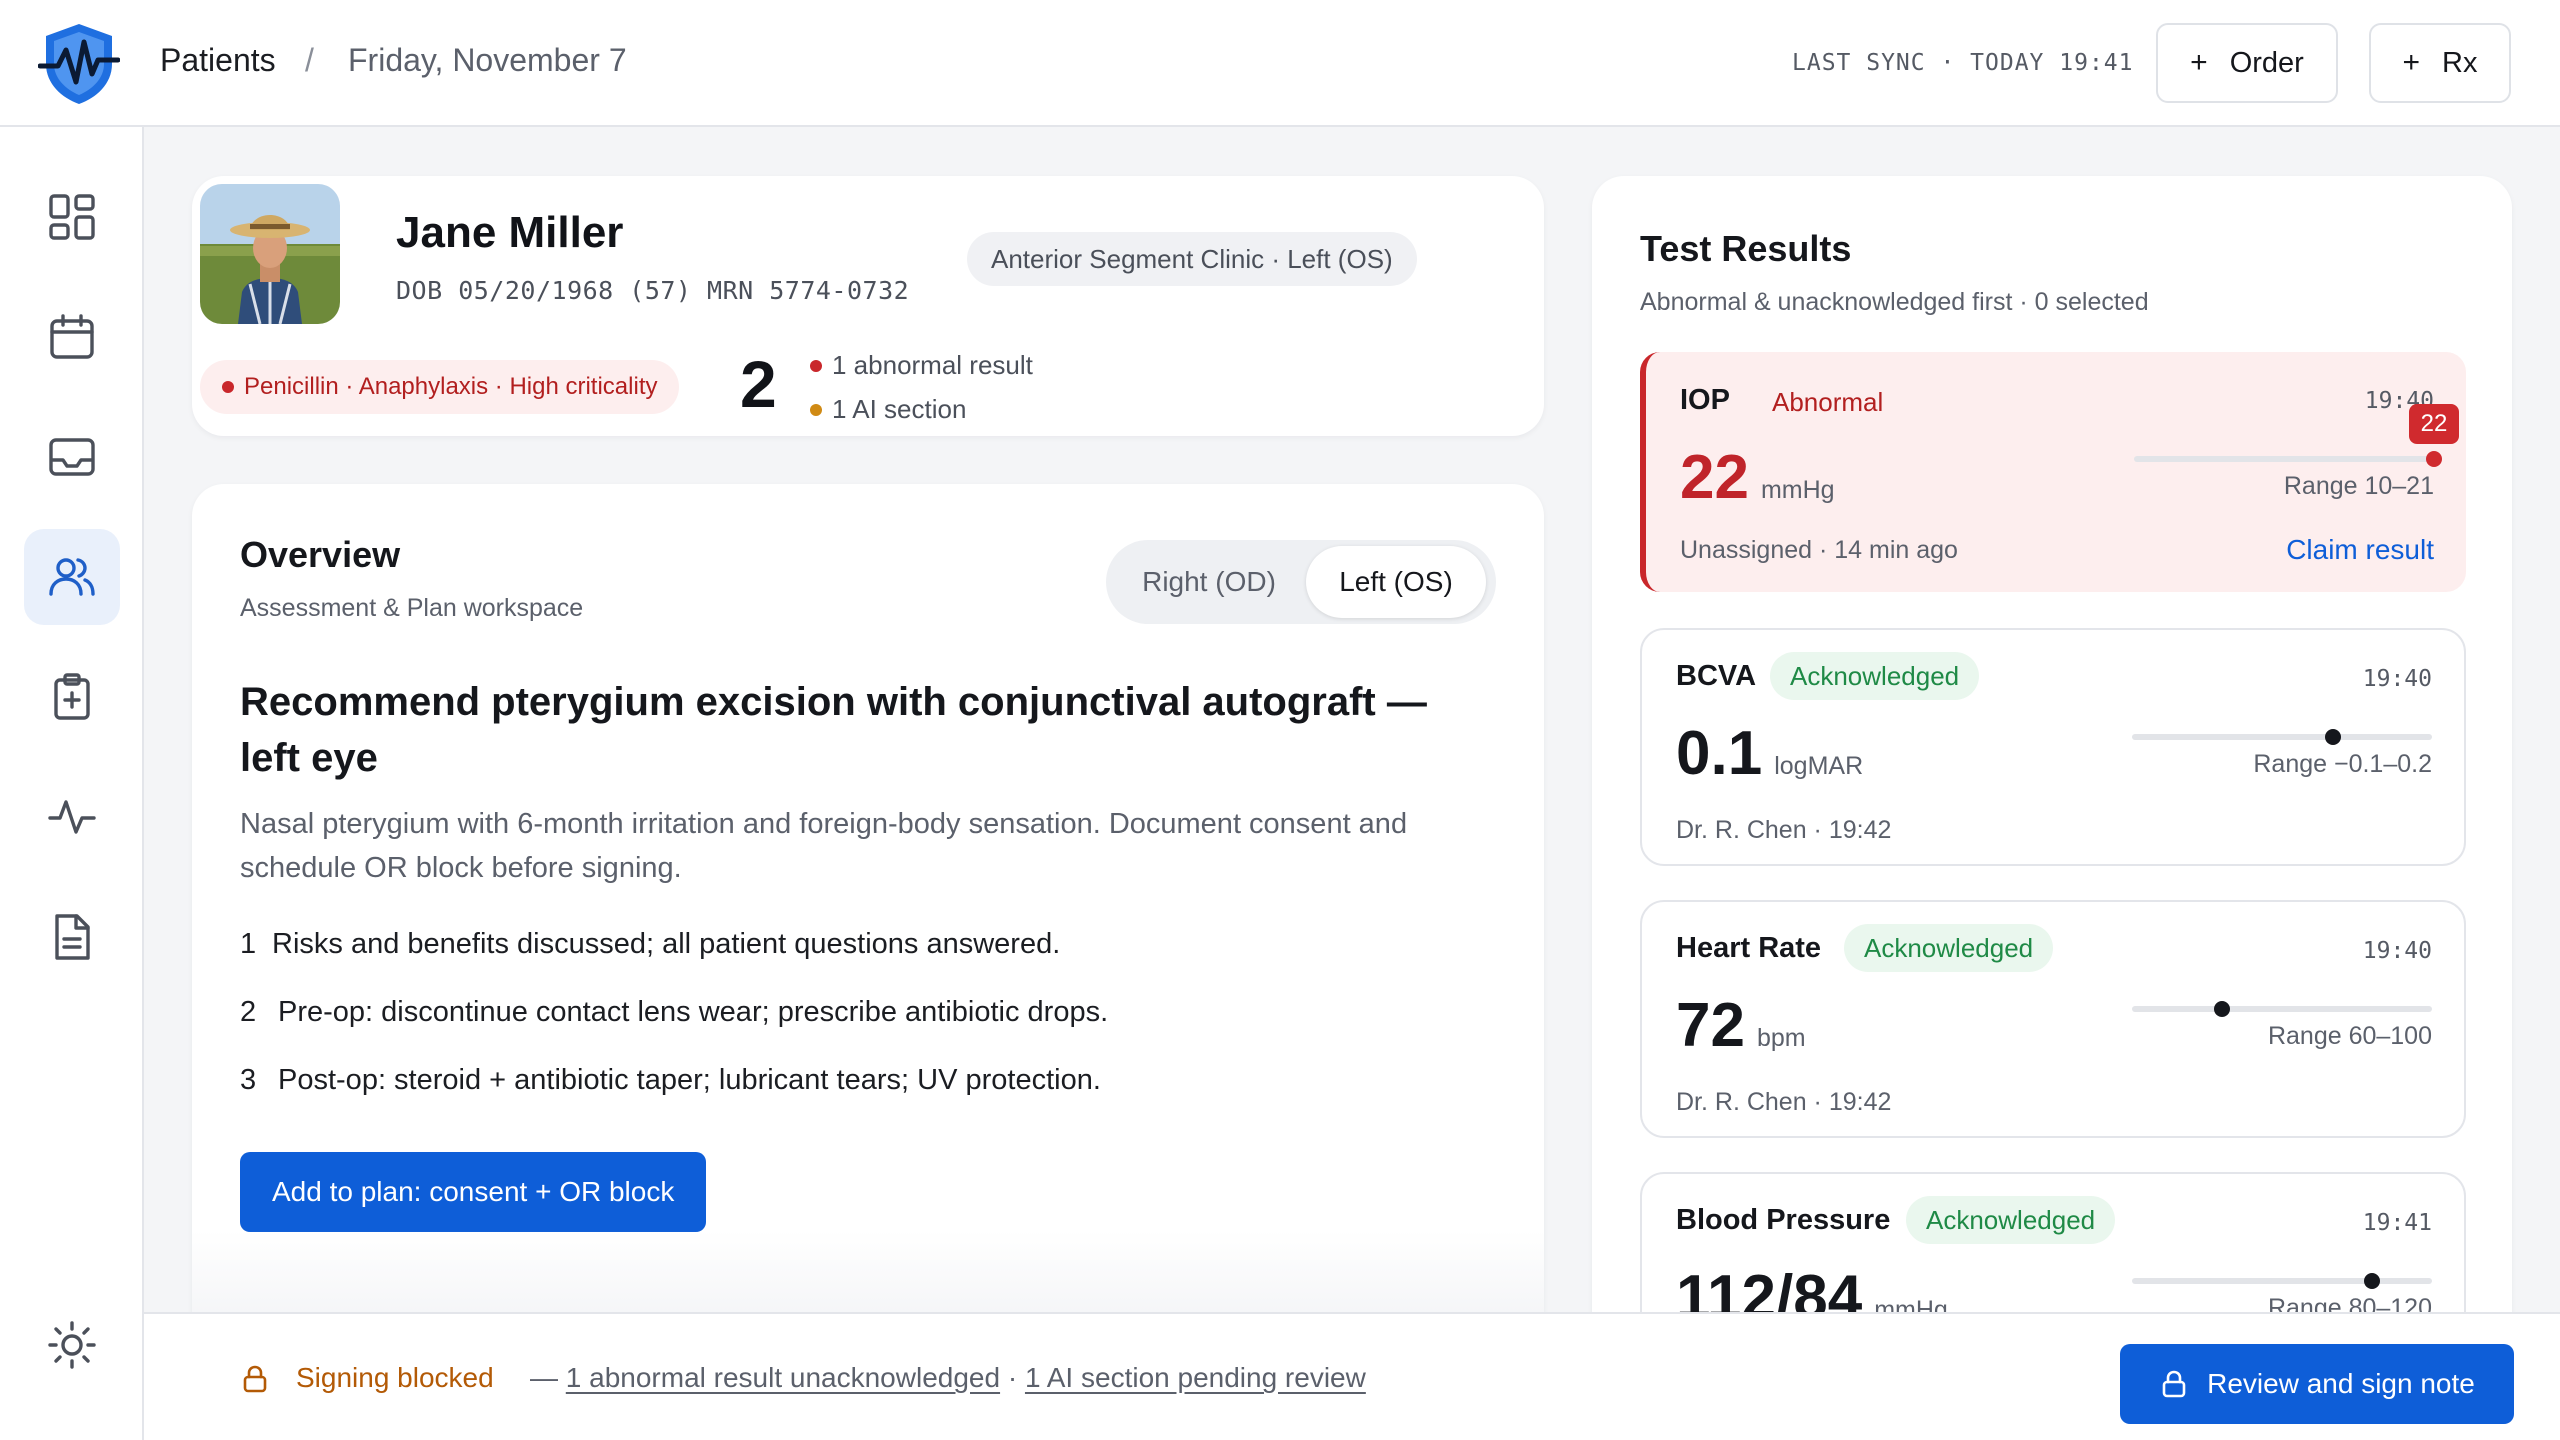  What do you see at coordinates (758, 384) in the screenshot?
I see `open-flags-count: 2` at bounding box center [758, 384].